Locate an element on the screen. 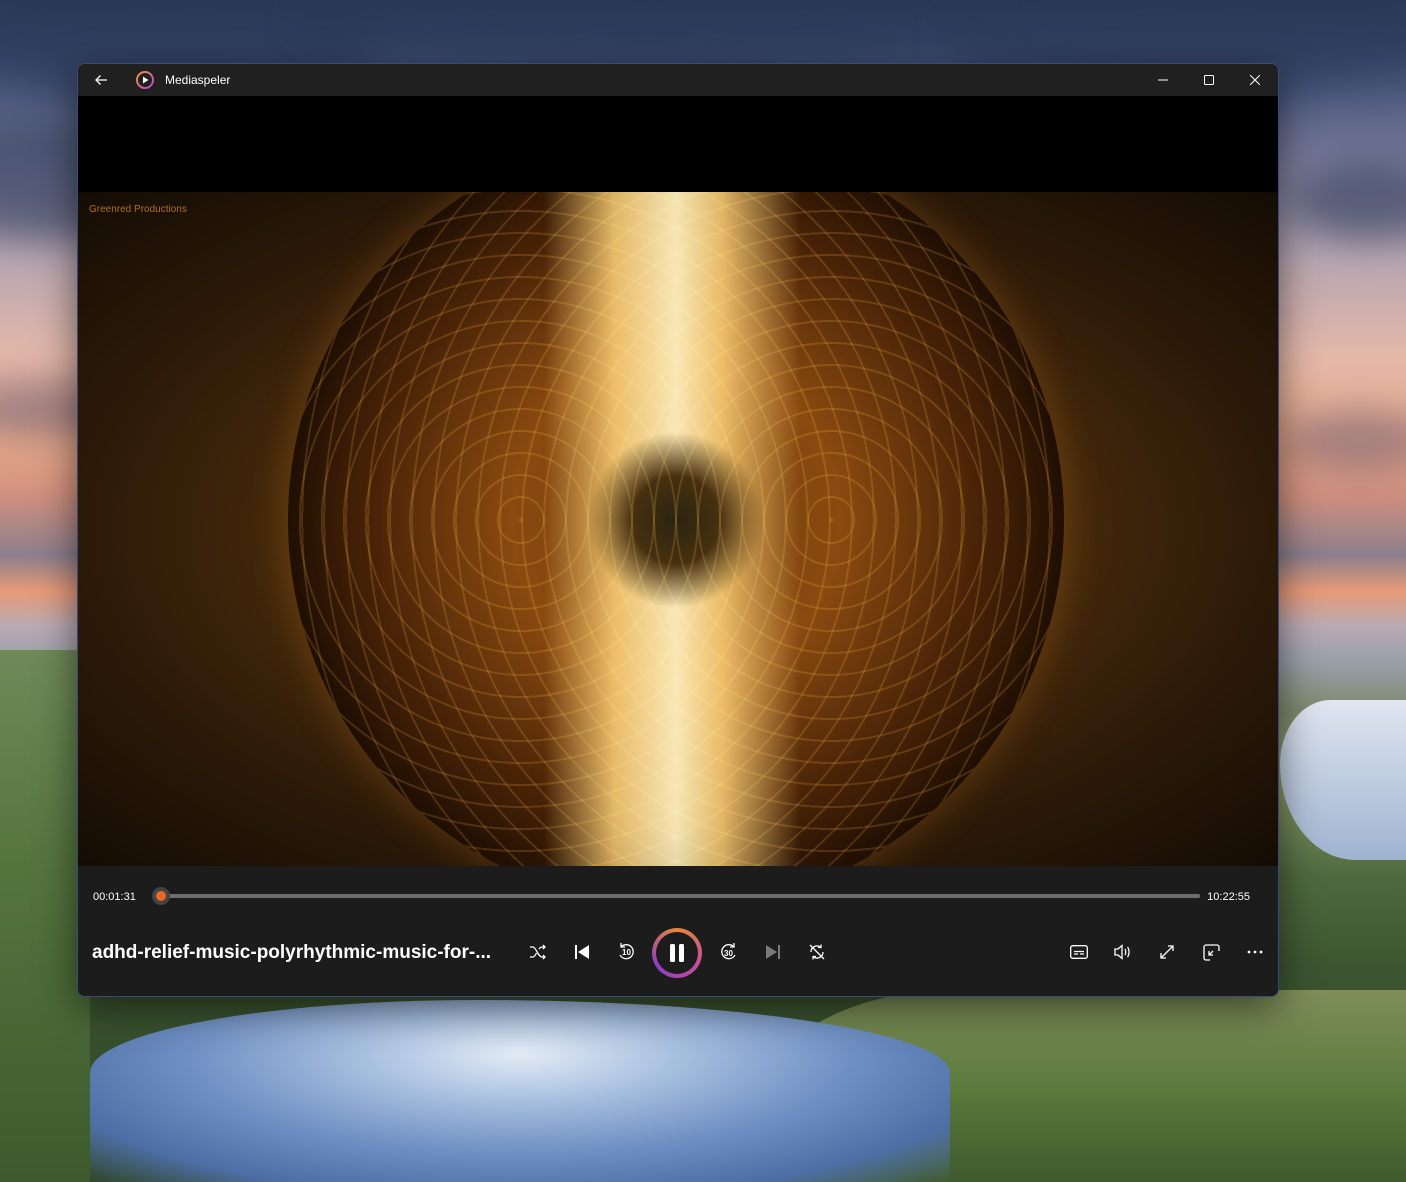 The image size is (1406, 1182). captions-button is located at coordinates (1079, 952).